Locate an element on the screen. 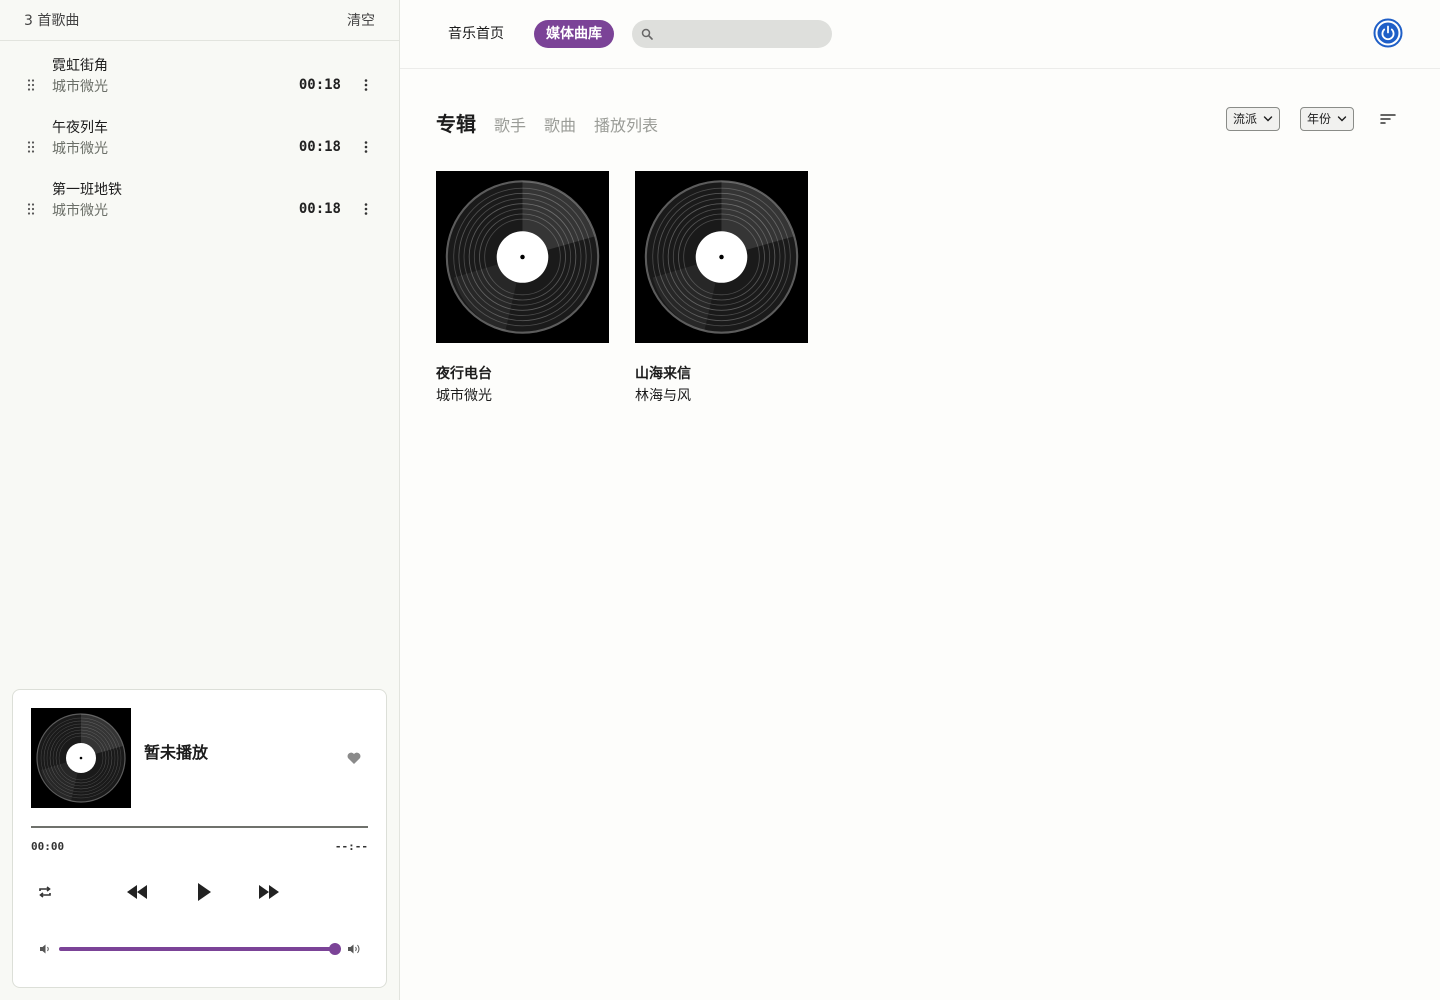 This screenshot has height=1000, width=1440. now-playing-card: 暂未播放 00:00 --:-- is located at coordinates (199, 838).